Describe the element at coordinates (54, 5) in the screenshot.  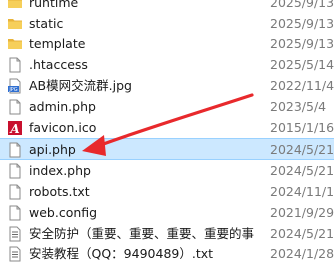
I see `file-name: runtime` at that location.